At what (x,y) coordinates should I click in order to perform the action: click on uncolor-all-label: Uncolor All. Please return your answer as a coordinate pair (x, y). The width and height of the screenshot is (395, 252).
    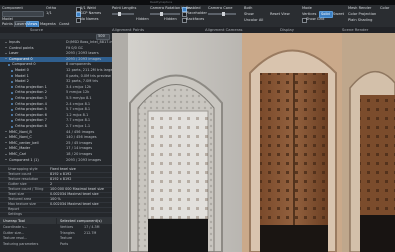
    Looking at the image, I should click on (253, 20).